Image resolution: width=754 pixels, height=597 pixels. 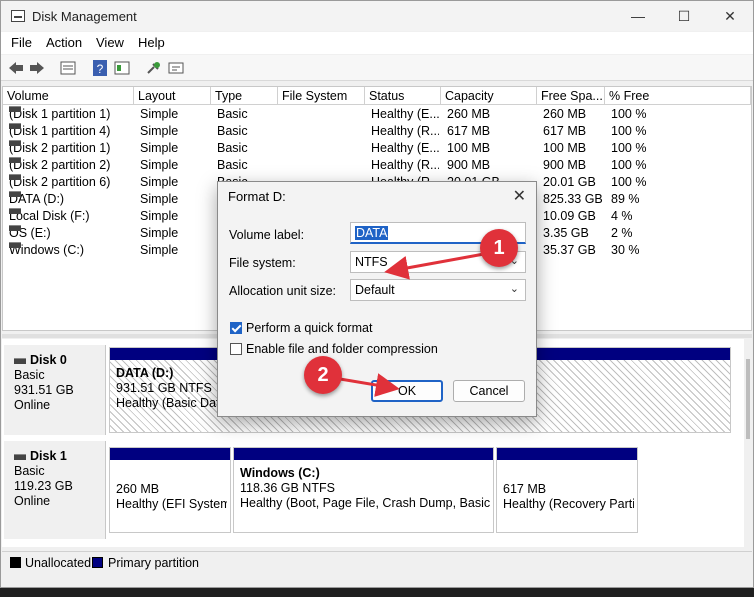 What do you see at coordinates (412, 324) in the screenshot?
I see `annotation-arrows` at bounding box center [412, 324].